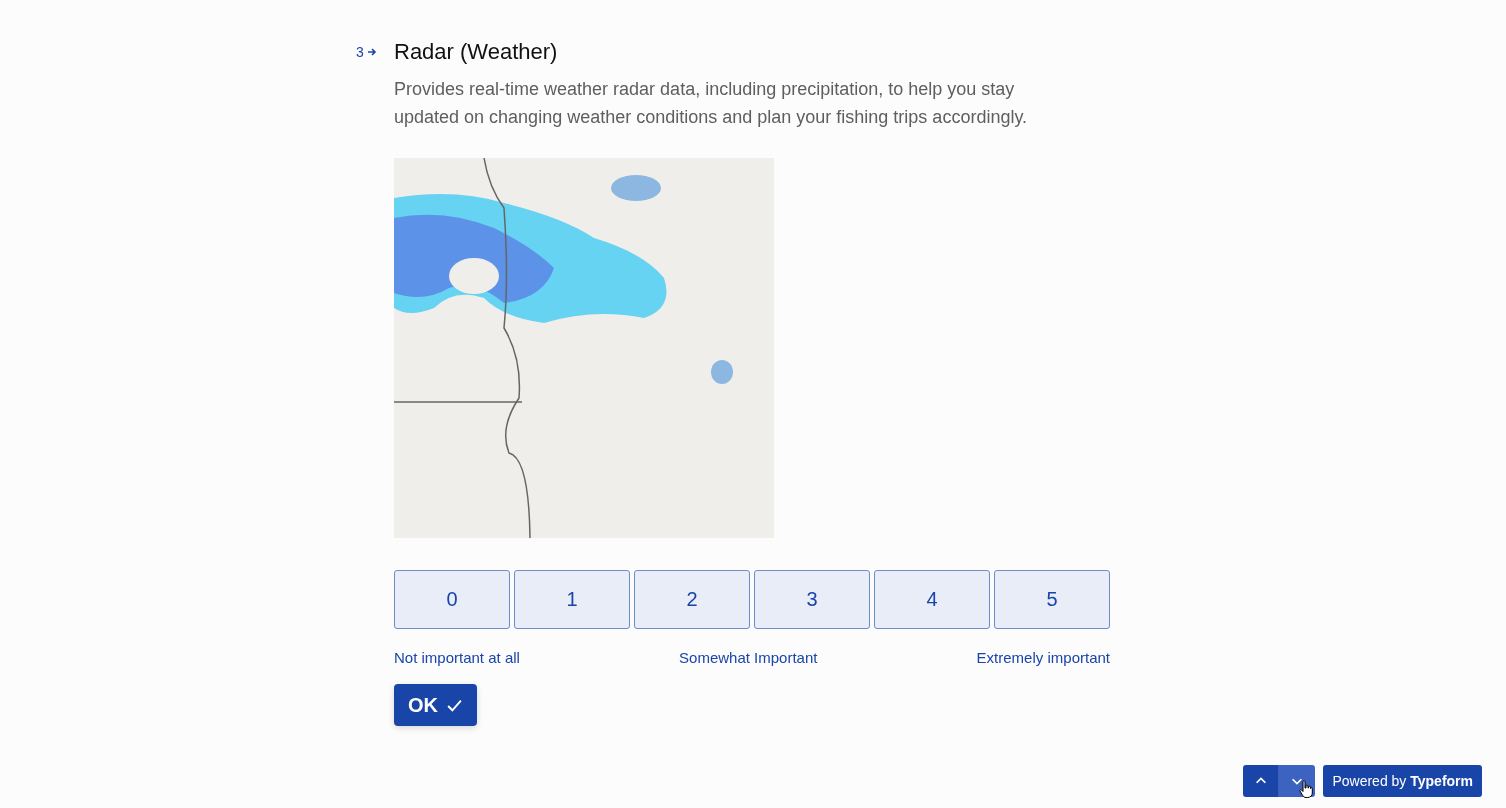 The width and height of the screenshot is (1506, 808). I want to click on scale-label: Extremely important, so click(1043, 657).